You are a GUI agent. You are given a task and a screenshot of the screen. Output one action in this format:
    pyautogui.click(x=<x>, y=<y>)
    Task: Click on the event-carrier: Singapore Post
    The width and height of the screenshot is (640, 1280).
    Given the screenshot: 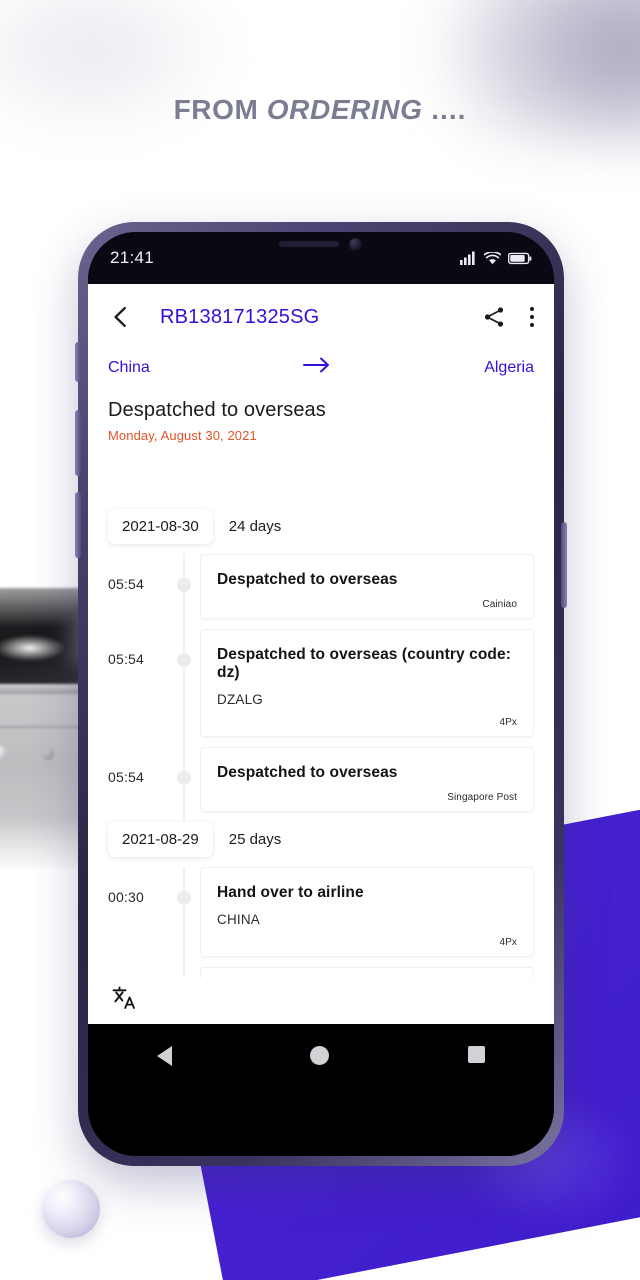 What is the action you would take?
    pyautogui.click(x=482, y=797)
    